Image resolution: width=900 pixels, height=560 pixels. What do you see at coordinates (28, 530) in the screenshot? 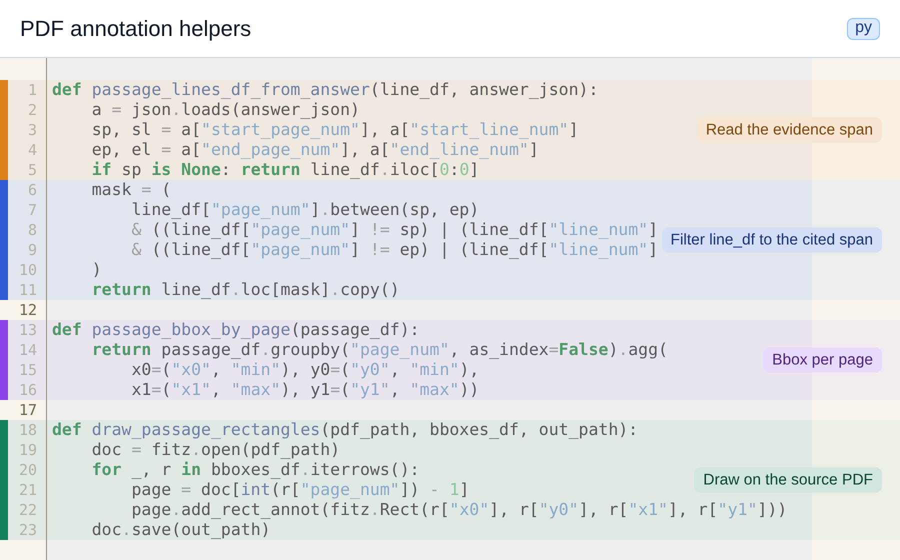
I see `line-number: 23` at bounding box center [28, 530].